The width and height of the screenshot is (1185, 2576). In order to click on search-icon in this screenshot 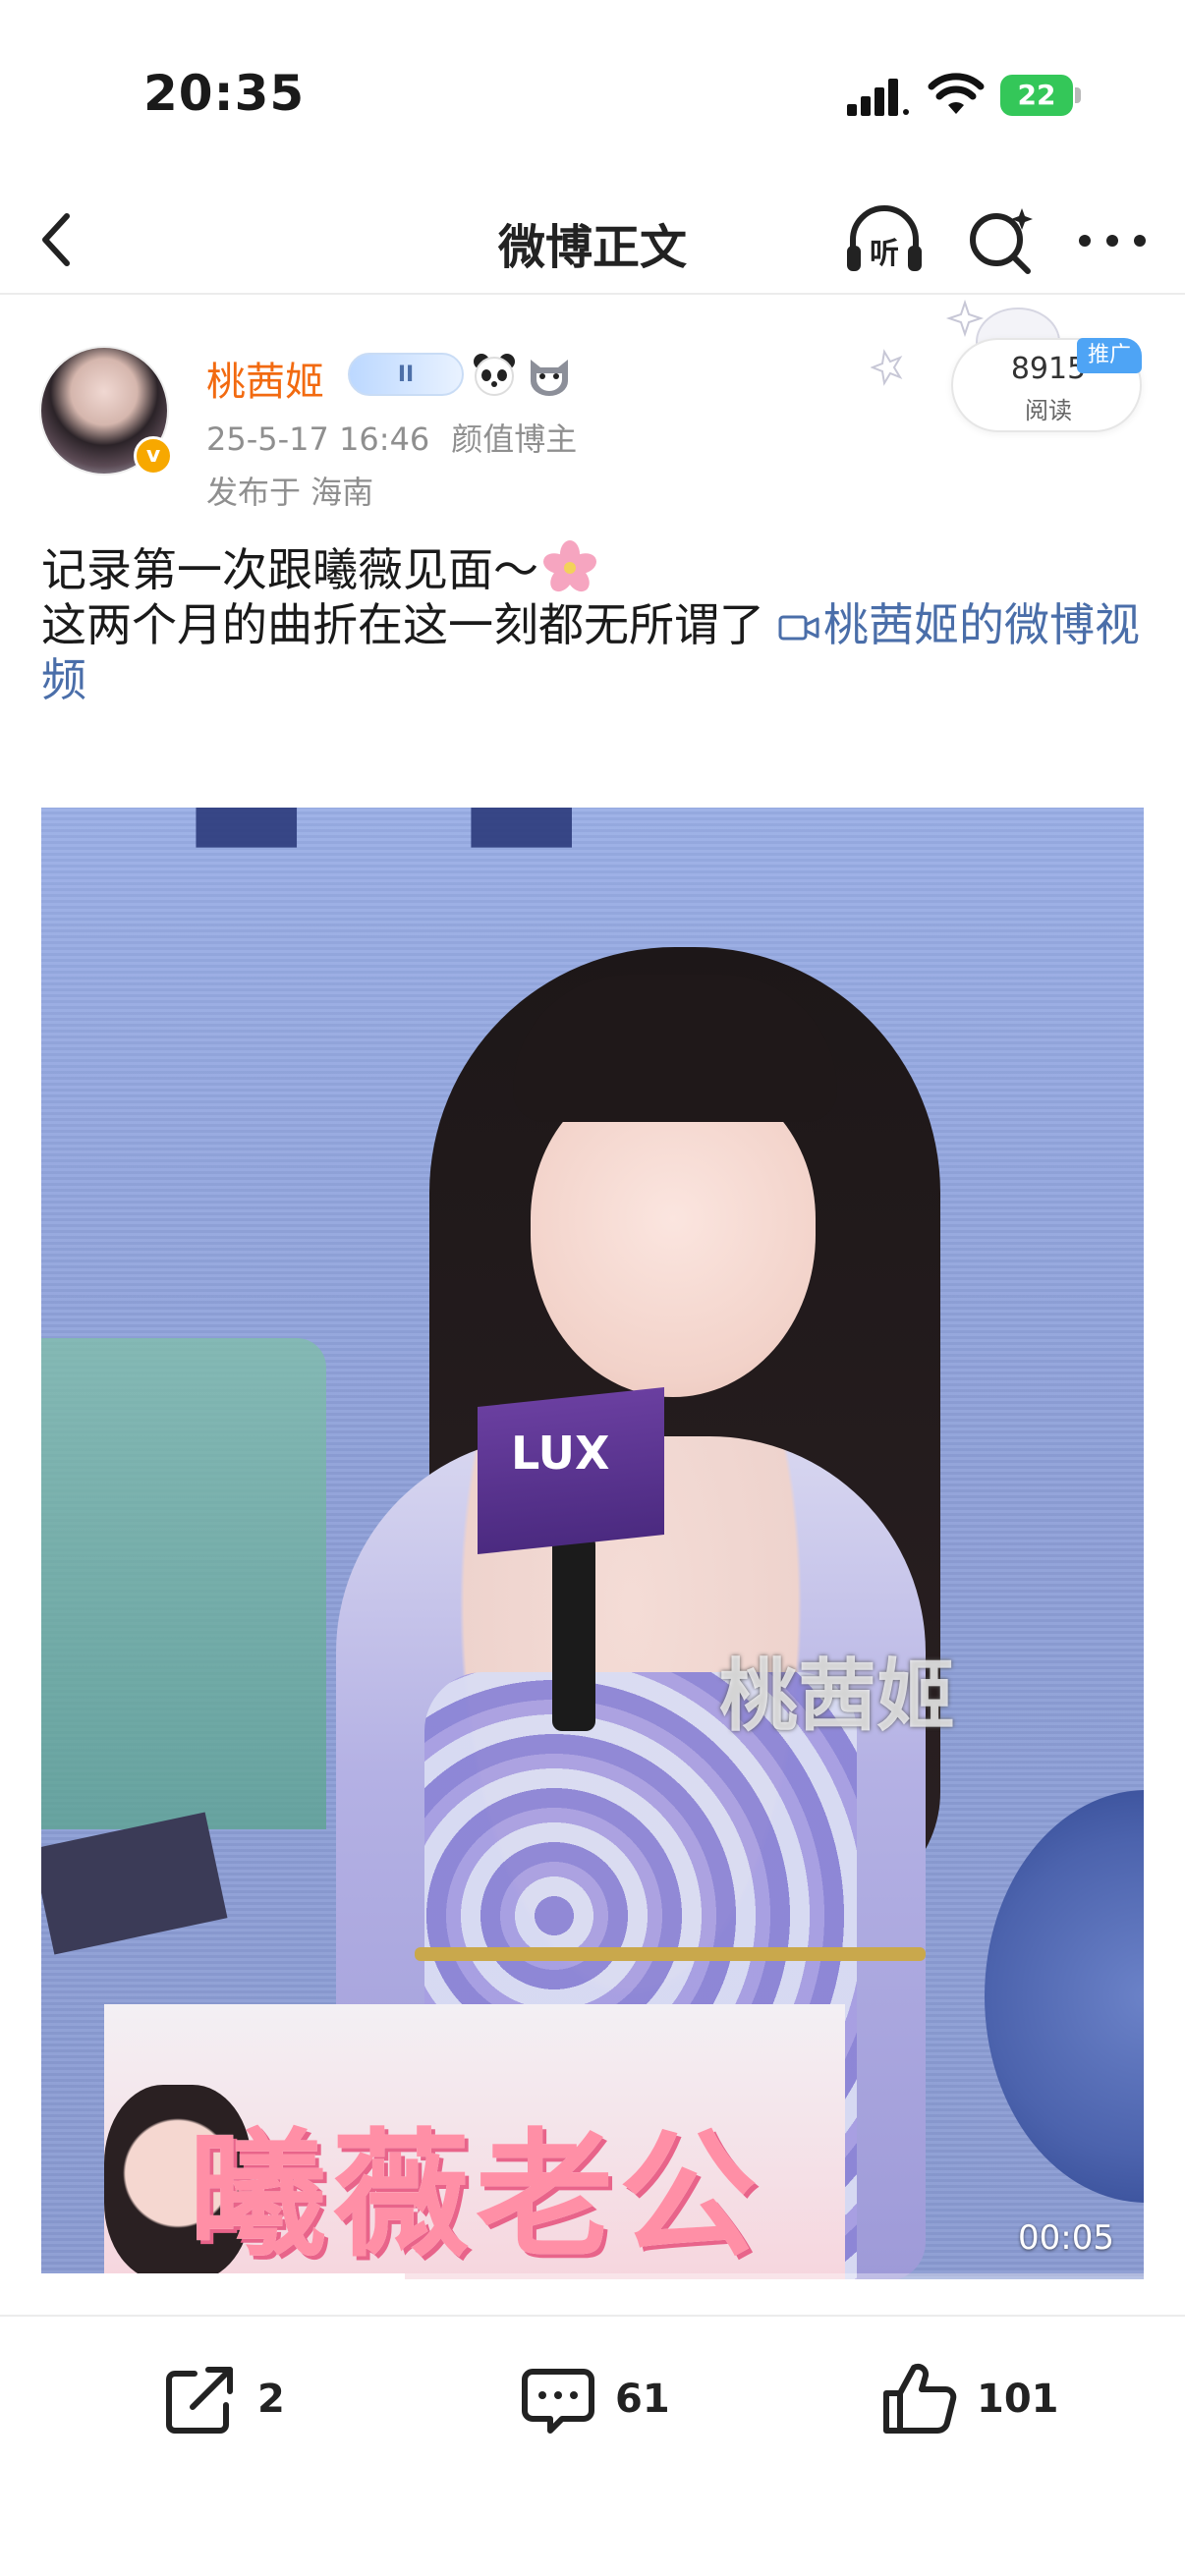, I will do `click(1002, 240)`.